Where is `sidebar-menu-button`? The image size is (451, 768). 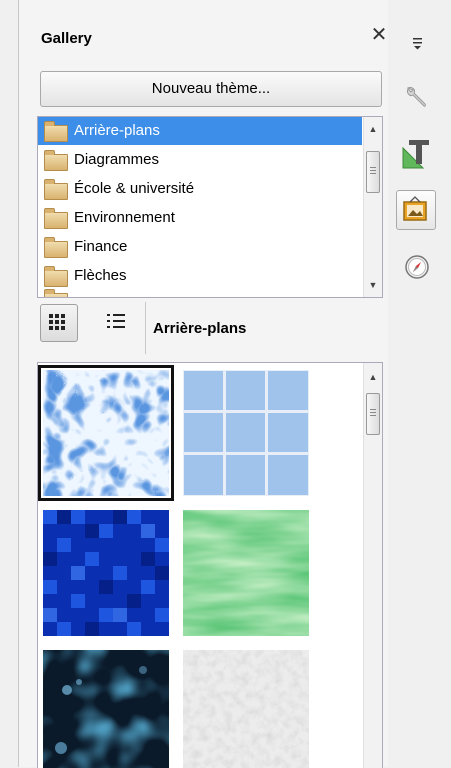 sidebar-menu-button is located at coordinates (417, 43).